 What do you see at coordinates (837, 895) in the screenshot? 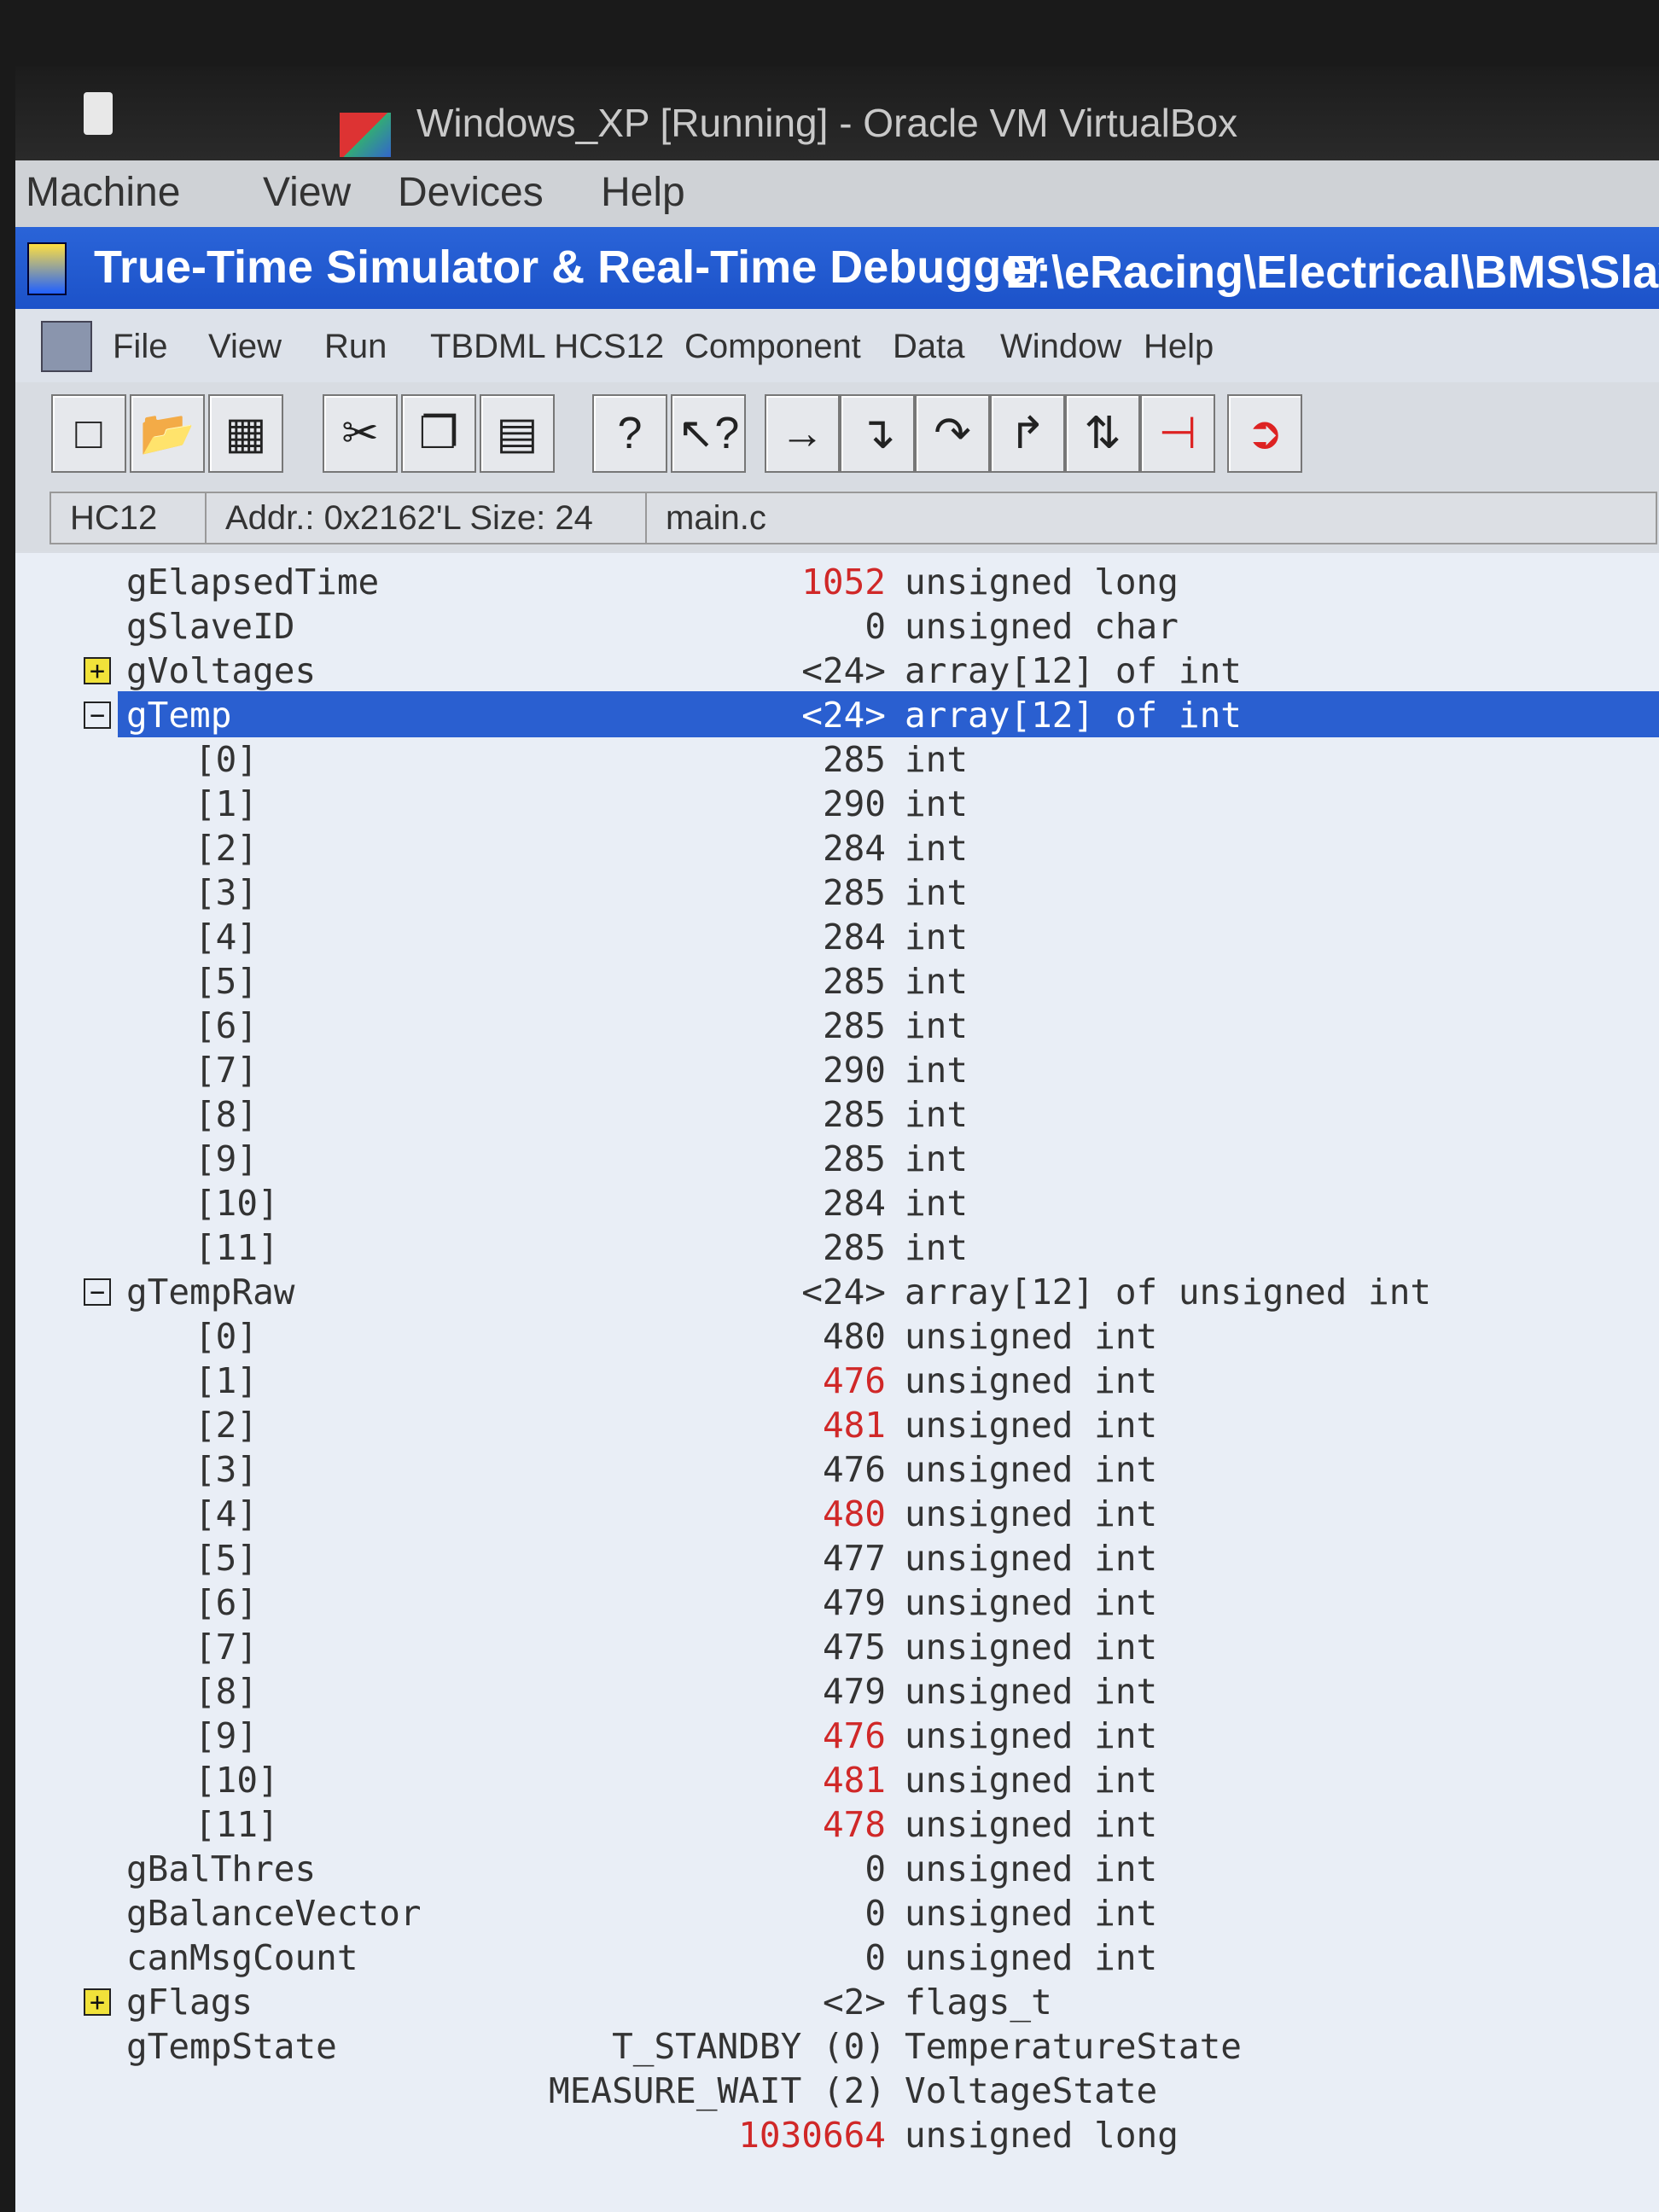
I see `variable-row: [3] 285 int` at bounding box center [837, 895].